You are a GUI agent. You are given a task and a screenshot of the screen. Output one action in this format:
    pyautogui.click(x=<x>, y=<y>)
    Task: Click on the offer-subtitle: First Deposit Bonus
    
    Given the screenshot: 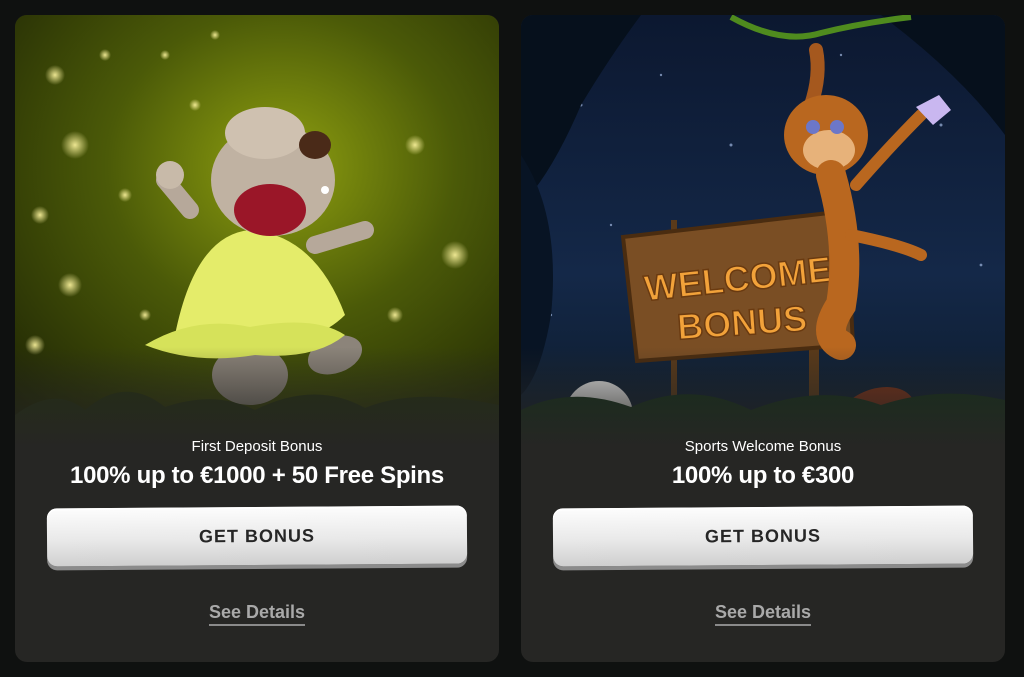 What is the action you would take?
    pyautogui.click(x=257, y=446)
    